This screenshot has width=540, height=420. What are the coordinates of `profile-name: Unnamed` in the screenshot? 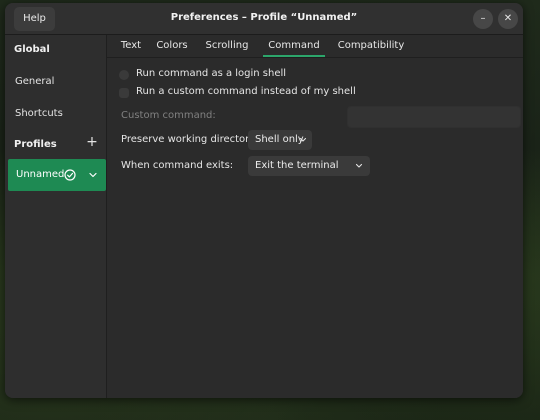 It's located at (40, 174).